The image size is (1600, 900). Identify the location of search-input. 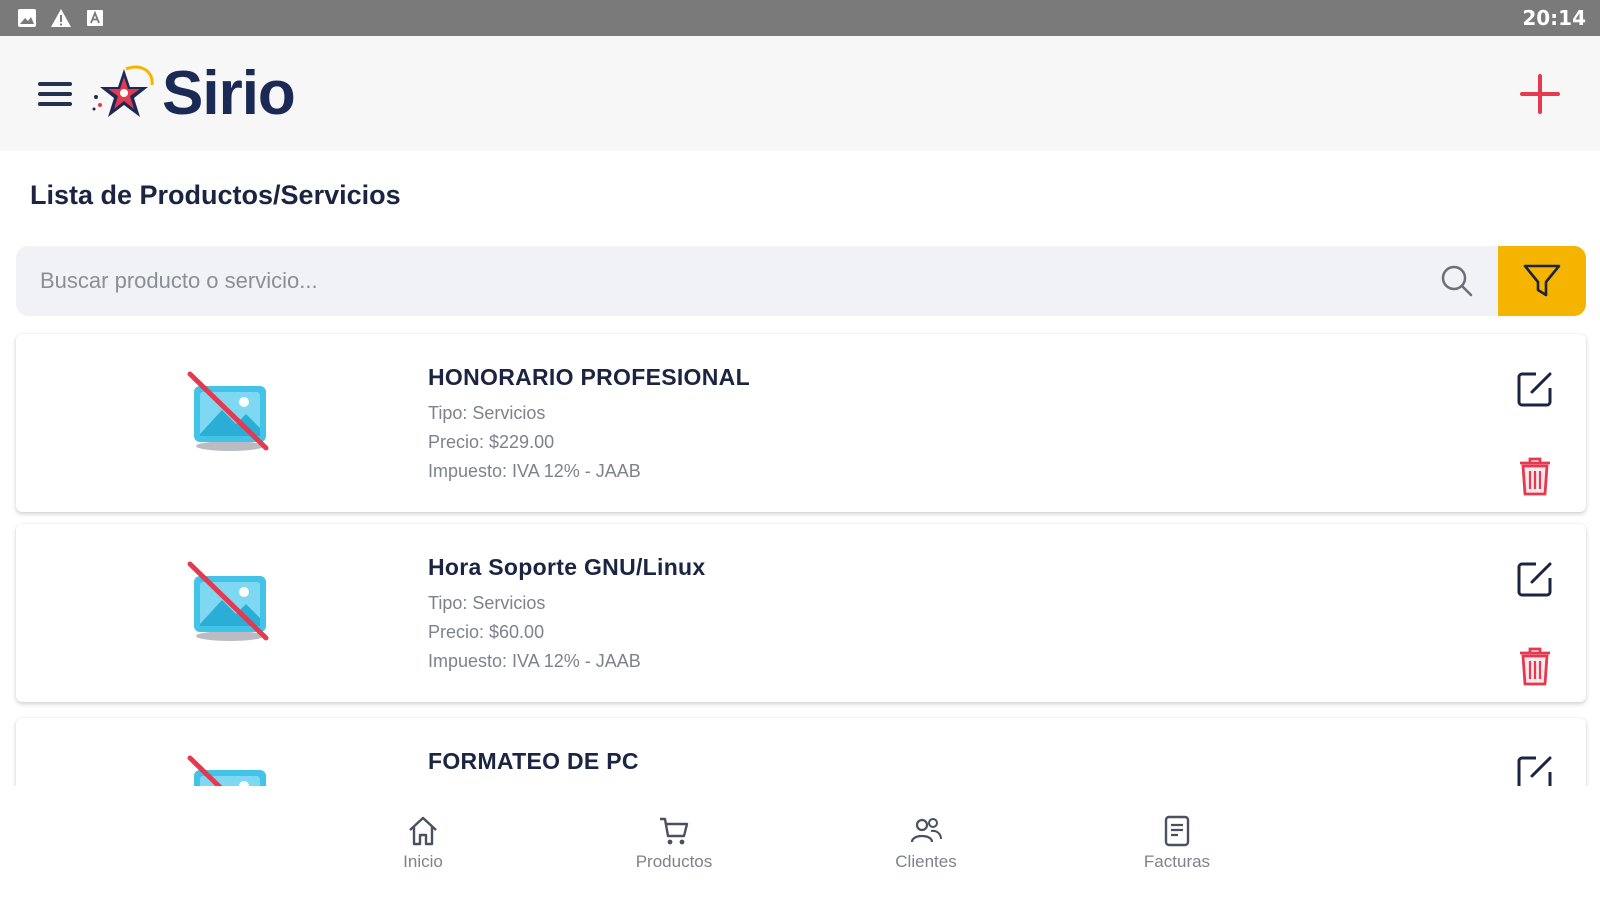
(730, 281).